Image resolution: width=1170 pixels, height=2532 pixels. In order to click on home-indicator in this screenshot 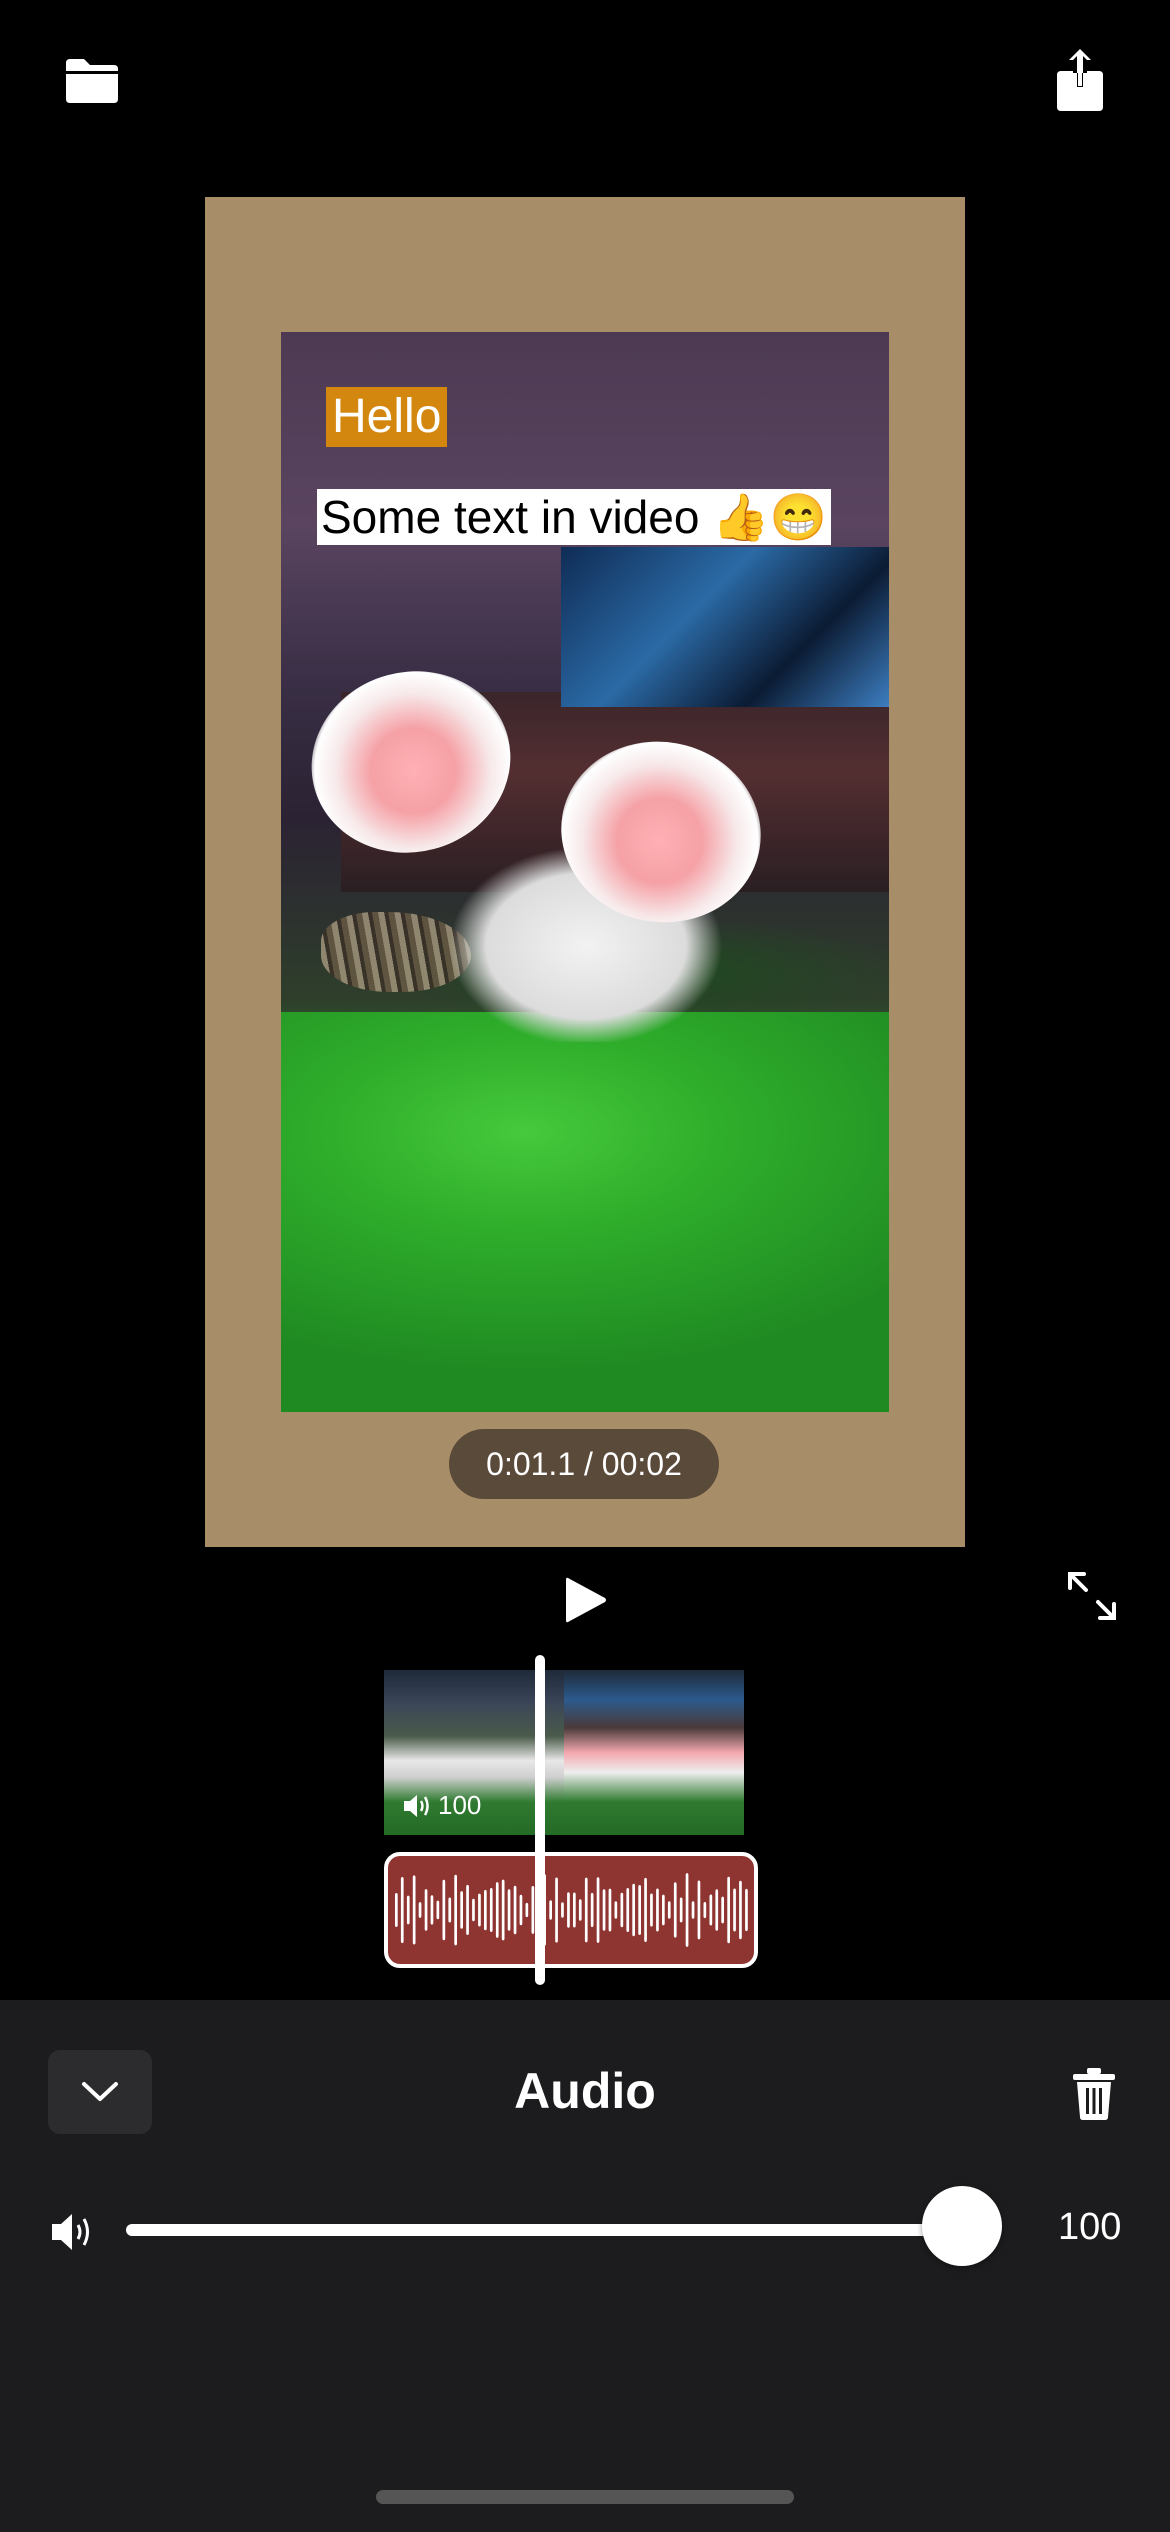, I will do `click(585, 2497)`.